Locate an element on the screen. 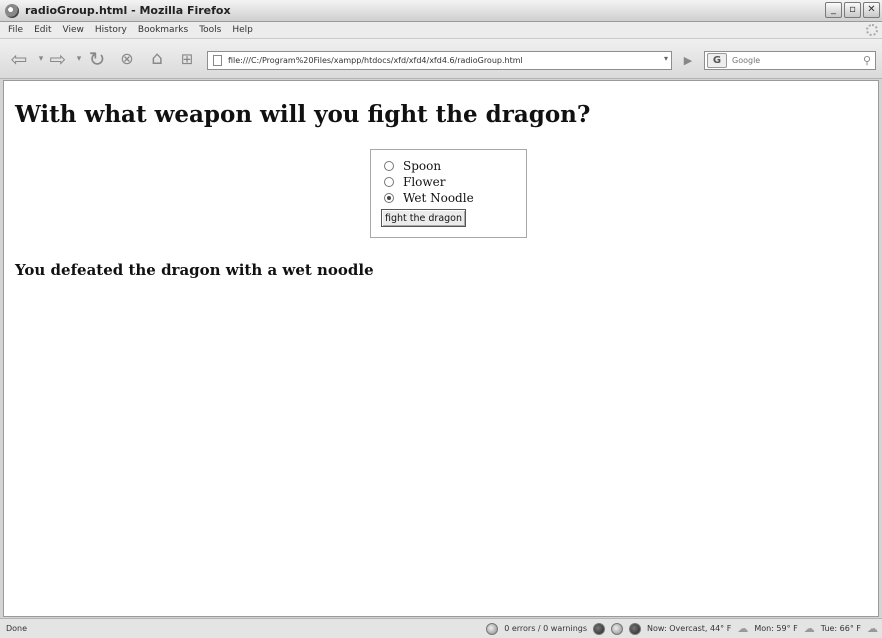 The width and height of the screenshot is (882, 638). menu-tools: Tools is located at coordinates (210, 30).